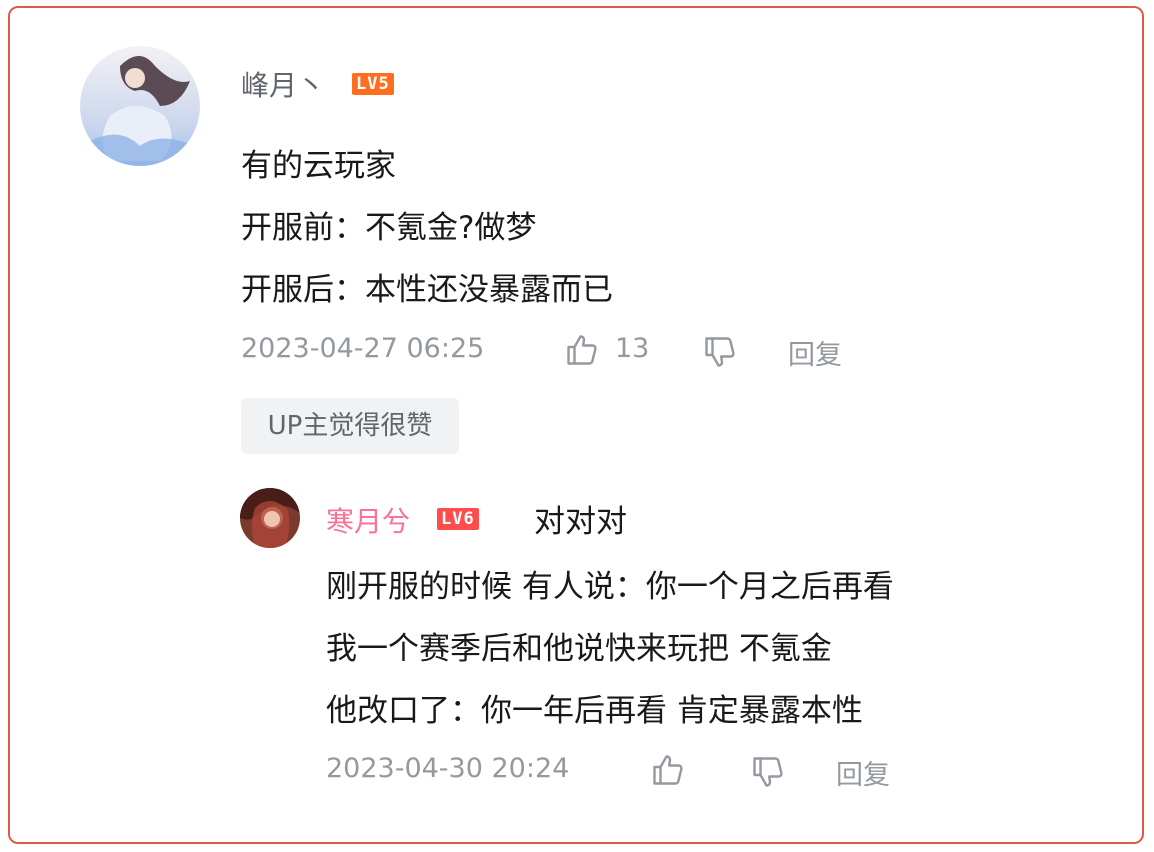  Describe the element at coordinates (427, 290) in the screenshot. I see `comment-line-3: 开服后：本性还没暴露而已` at that location.